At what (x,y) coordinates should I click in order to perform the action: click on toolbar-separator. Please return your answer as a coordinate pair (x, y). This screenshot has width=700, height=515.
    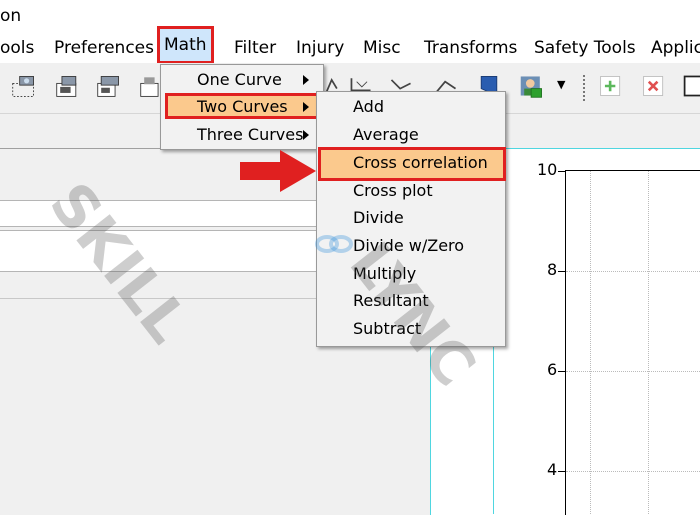
    Looking at the image, I should click on (585, 88).